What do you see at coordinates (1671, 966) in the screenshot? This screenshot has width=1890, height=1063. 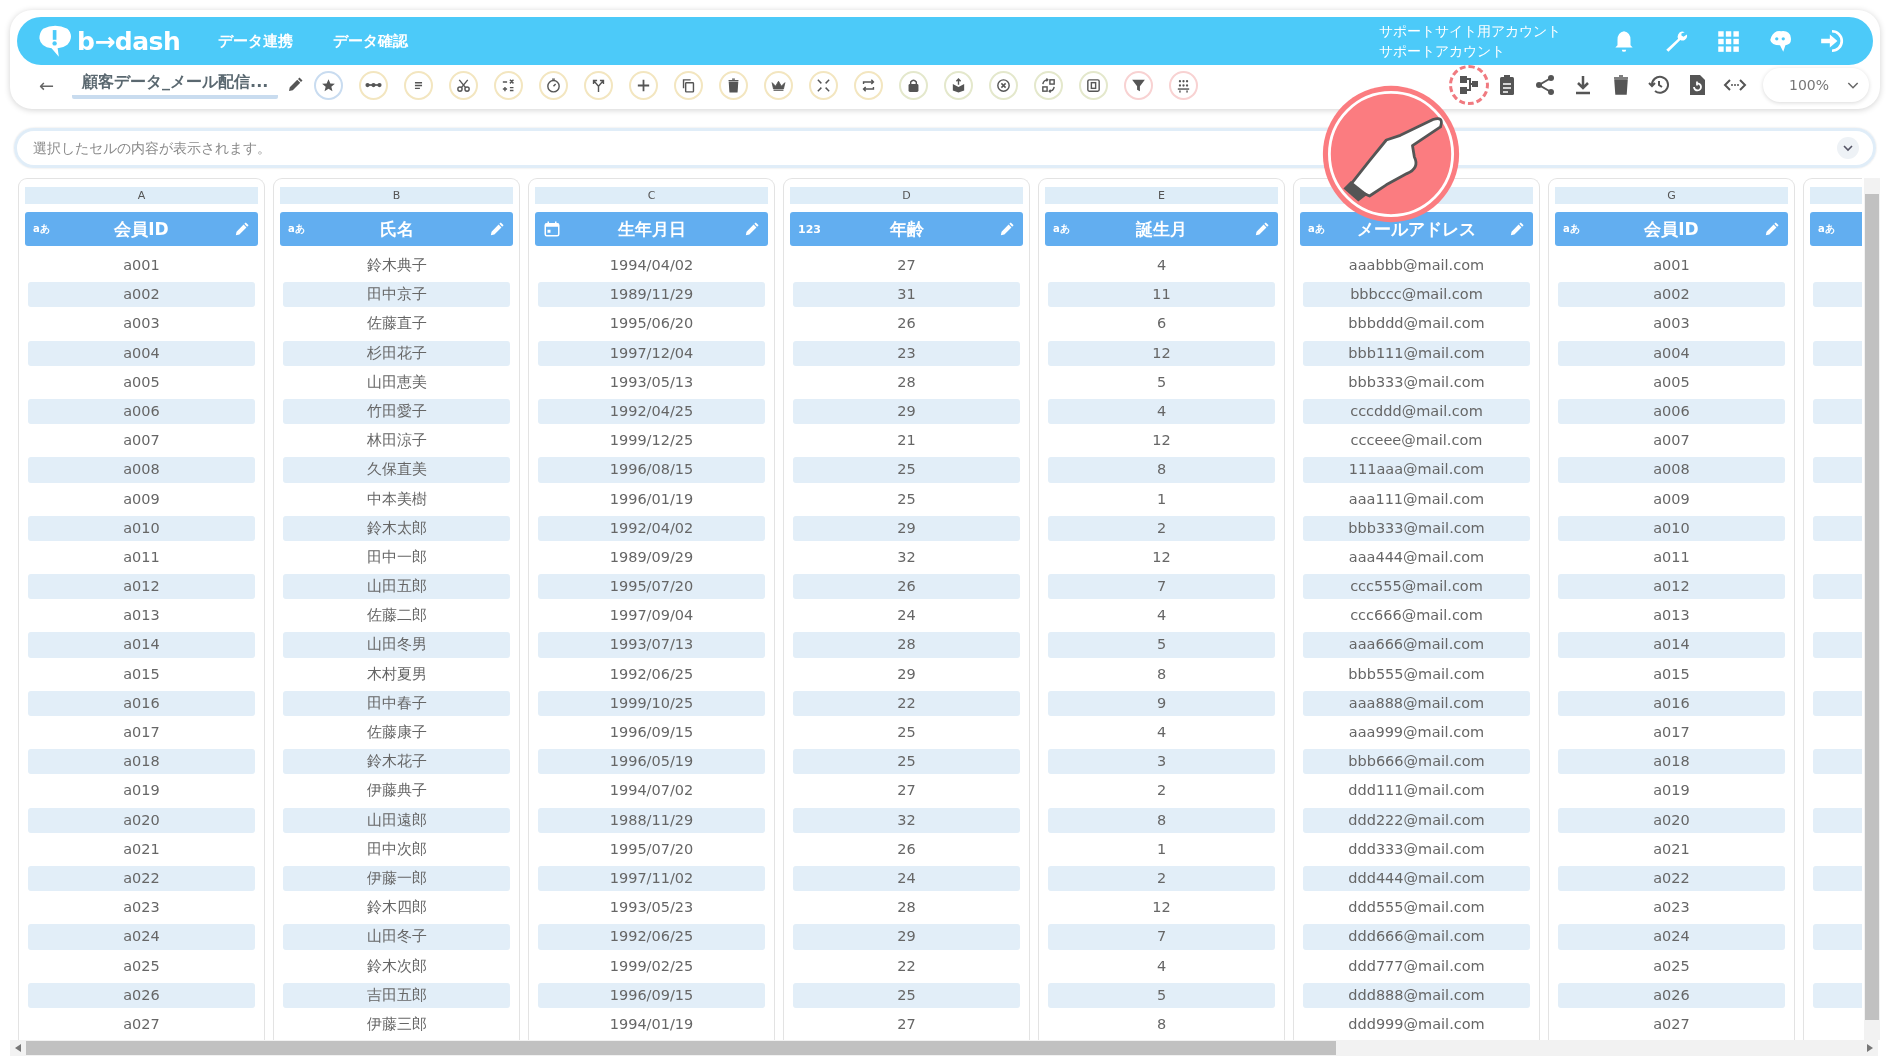 I see `table-cell: a025` at bounding box center [1671, 966].